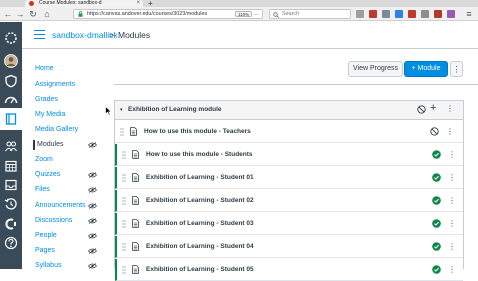 The width and height of the screenshot is (478, 281). What do you see at coordinates (48, 145) in the screenshot?
I see `course-nav-modules: Modules` at bounding box center [48, 145].